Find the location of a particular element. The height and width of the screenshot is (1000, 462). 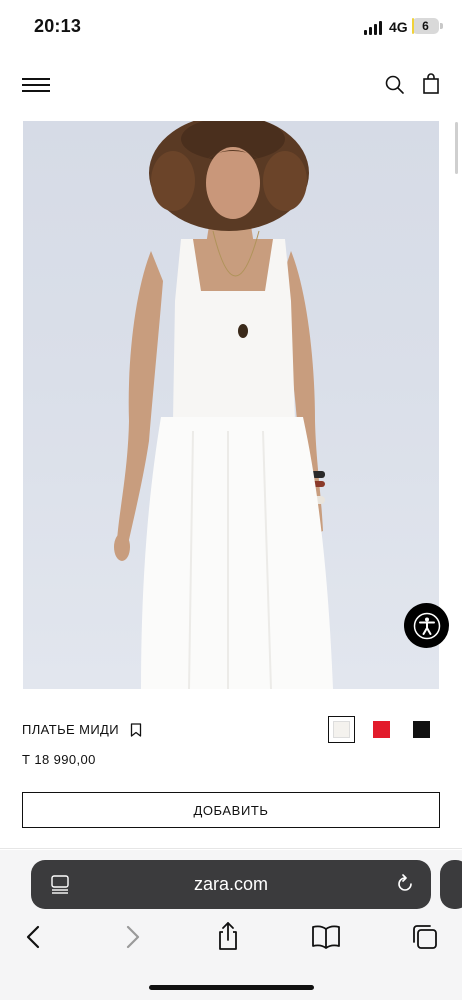

shopping-bag-icon is located at coordinates (431, 84).